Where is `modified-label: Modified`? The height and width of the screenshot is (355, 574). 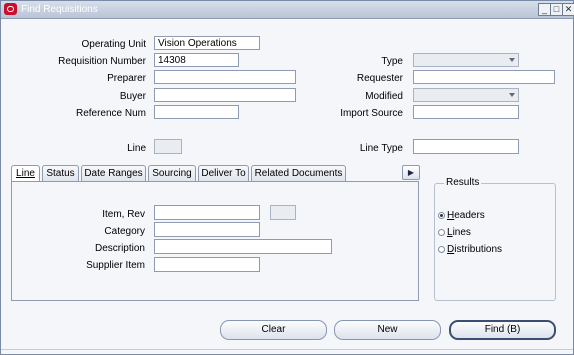
modified-label: Modified is located at coordinates (384, 96).